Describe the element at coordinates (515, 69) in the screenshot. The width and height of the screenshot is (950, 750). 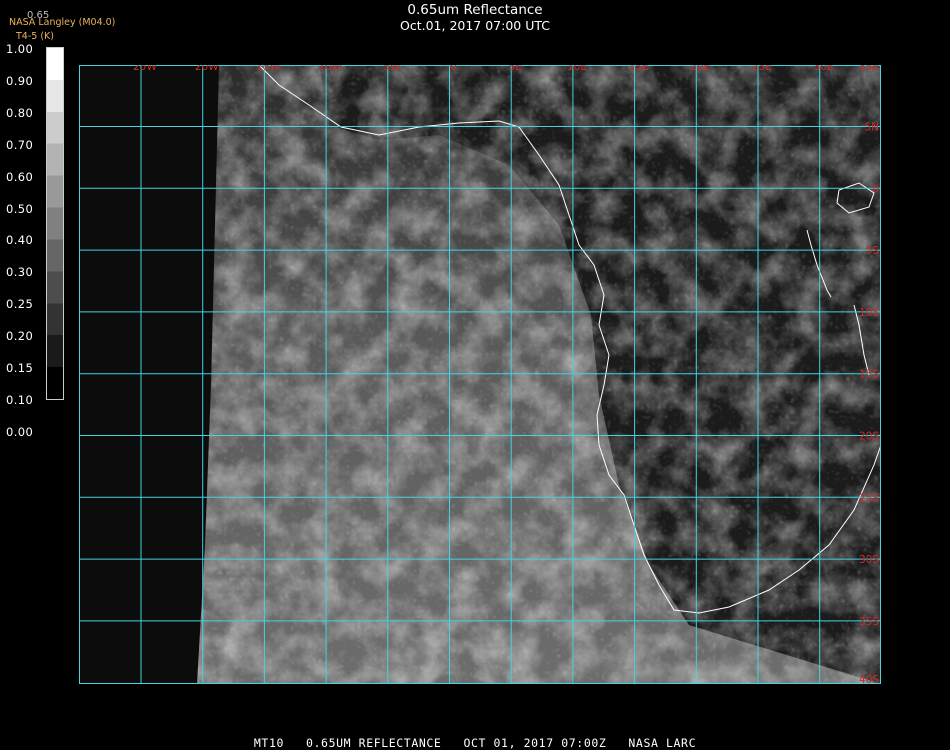
I see `longitude-label: 5E` at that location.